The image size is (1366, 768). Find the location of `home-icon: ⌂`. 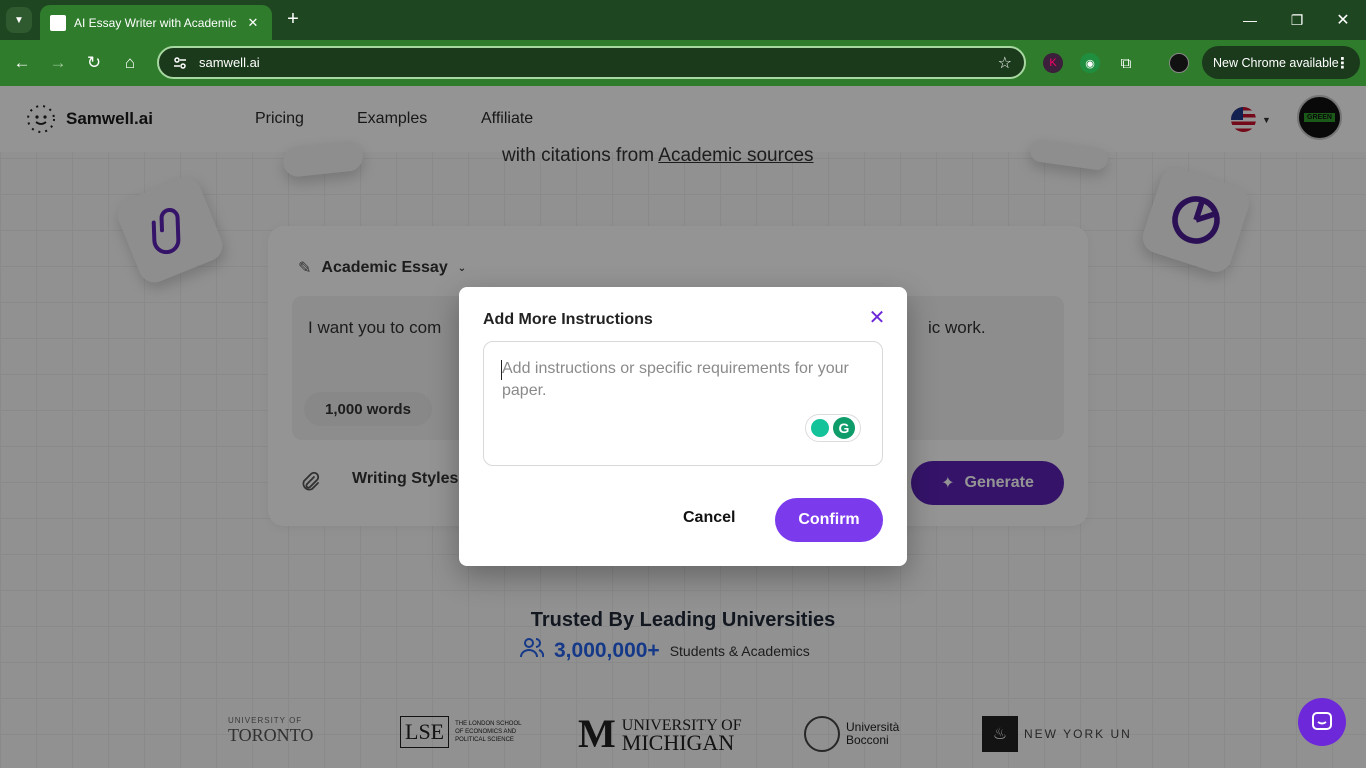

home-icon: ⌂ is located at coordinates (130, 63).